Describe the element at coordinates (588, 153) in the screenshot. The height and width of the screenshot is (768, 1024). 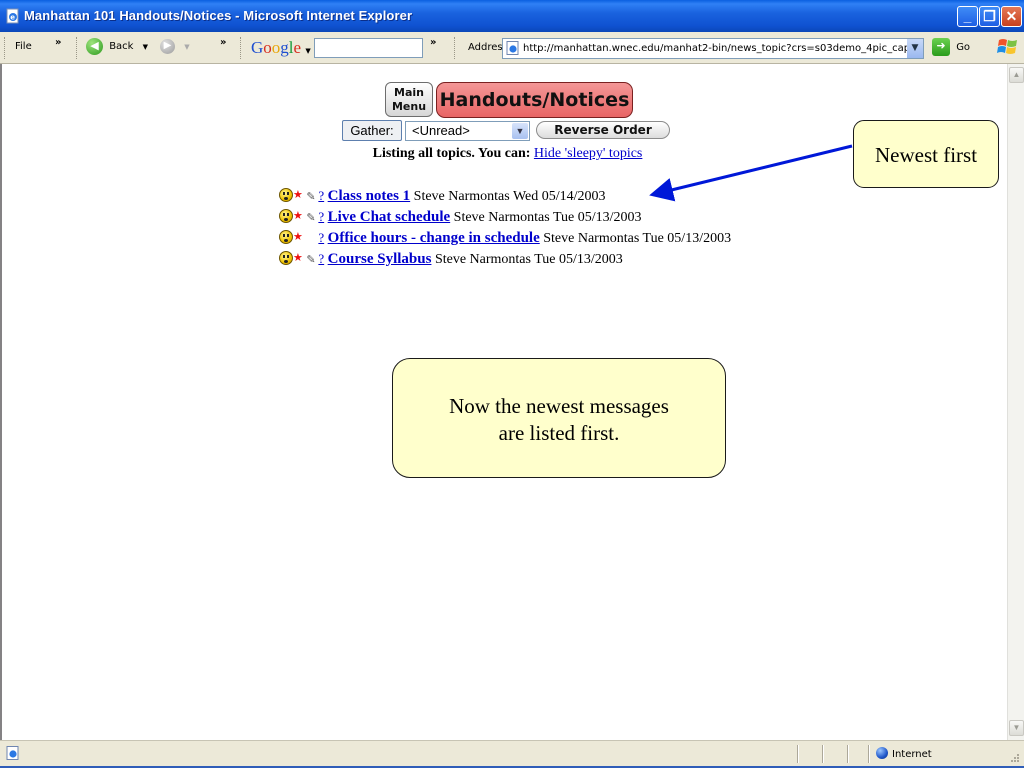
I see `hide-sleepy-topics-link: Hide 'sleepy' topics` at that location.